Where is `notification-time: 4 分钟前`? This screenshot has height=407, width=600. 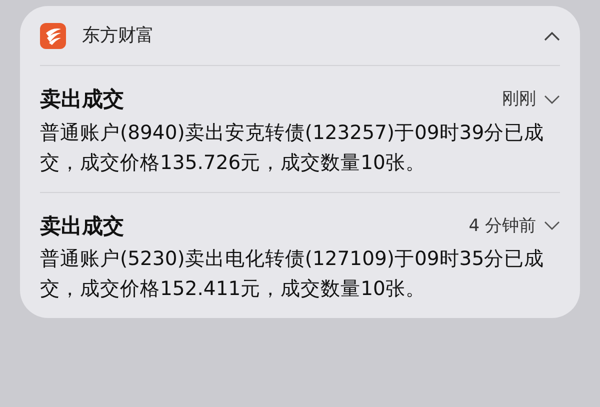 notification-time: 4 分钟前 is located at coordinates (502, 226).